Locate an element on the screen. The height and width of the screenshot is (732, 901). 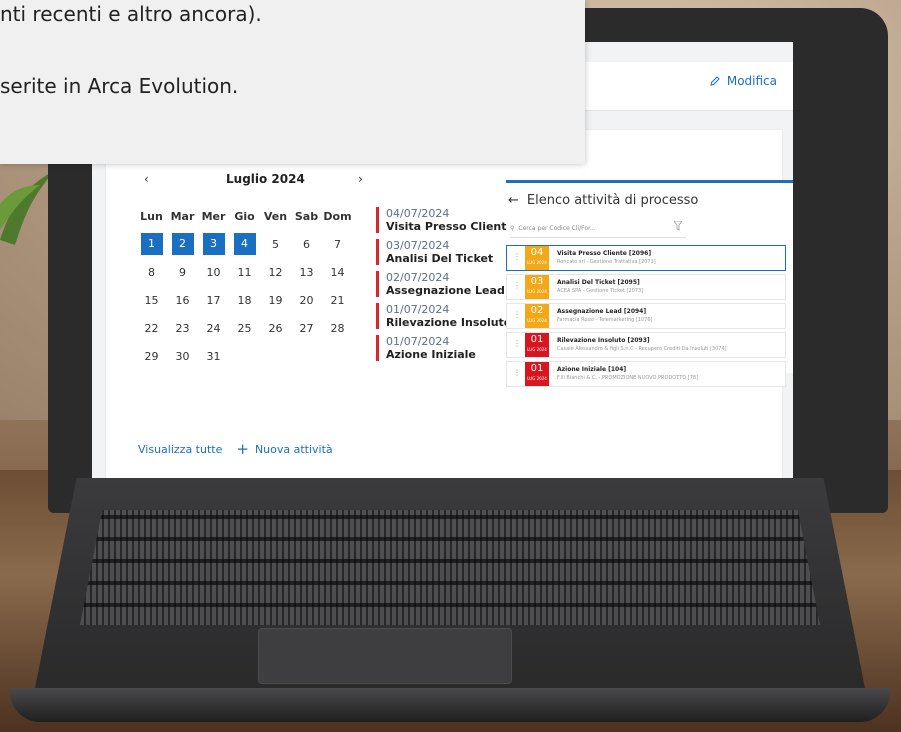
calendar-day-number: 18 is located at coordinates (244, 300).